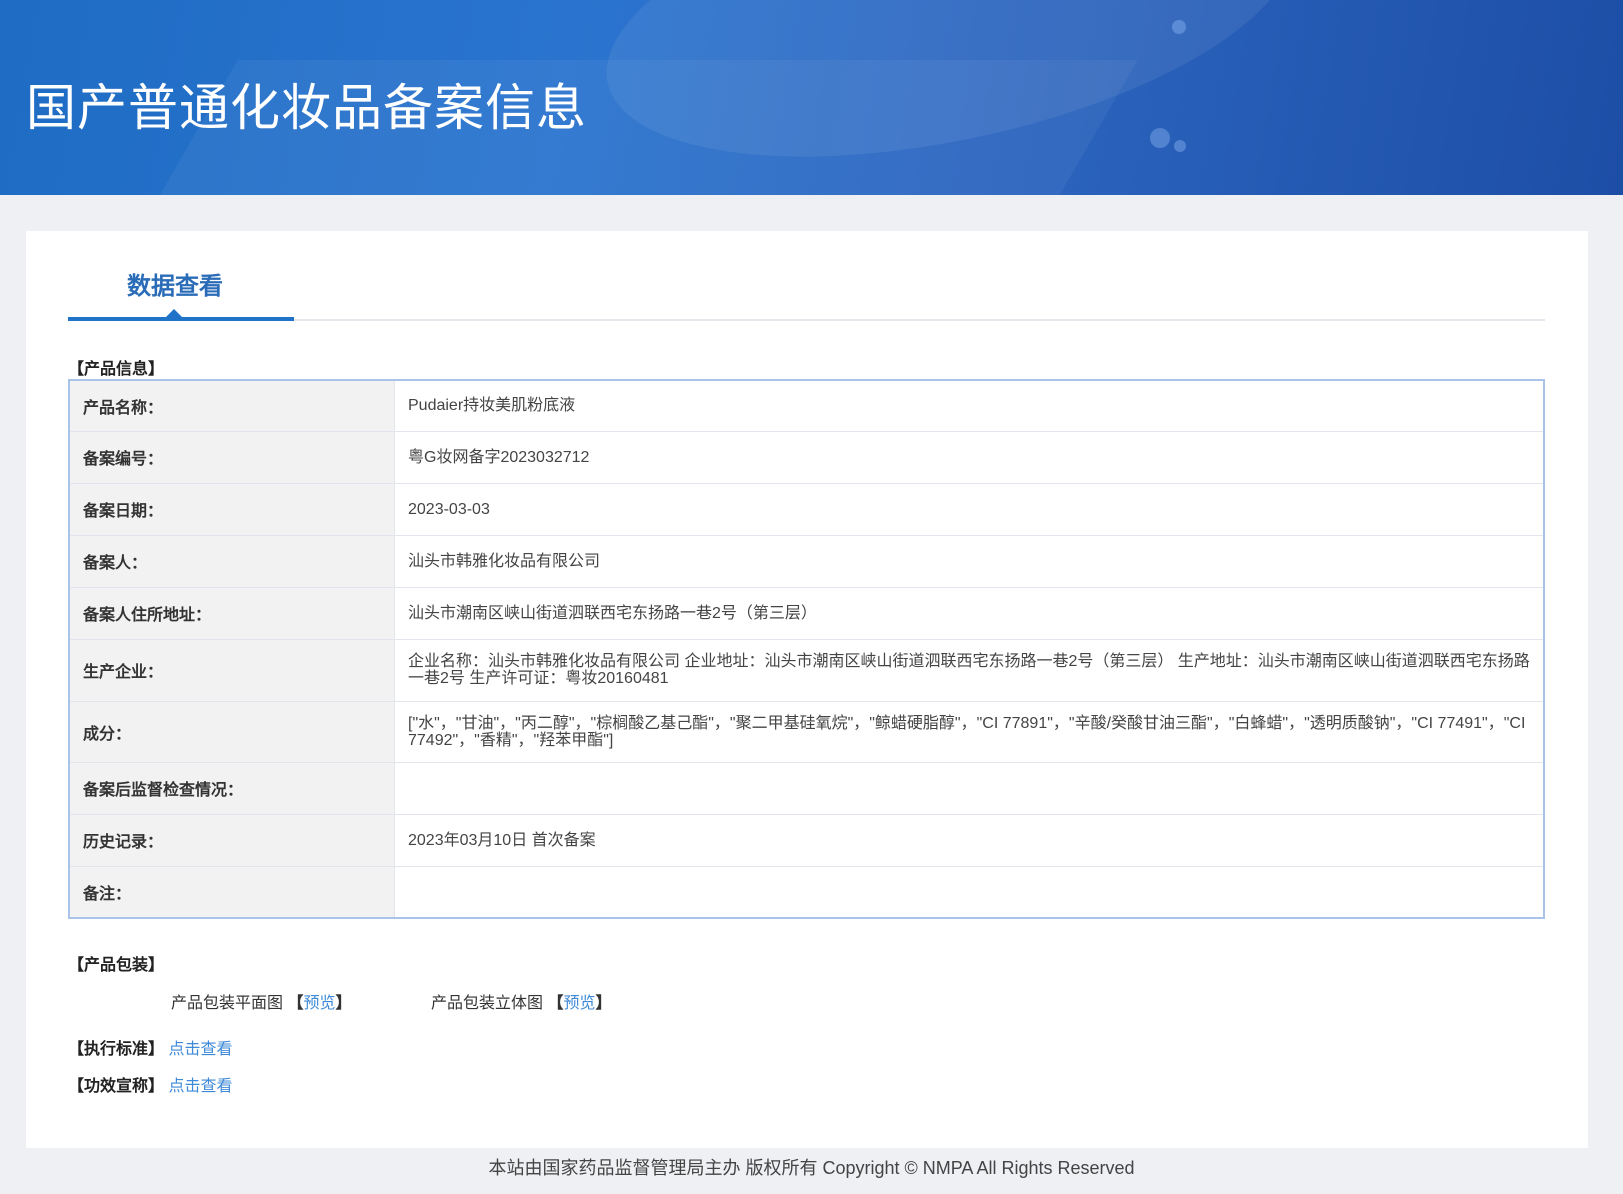  What do you see at coordinates (200, 1049) in the screenshot?
I see `standard-view-link: 点击查看` at bounding box center [200, 1049].